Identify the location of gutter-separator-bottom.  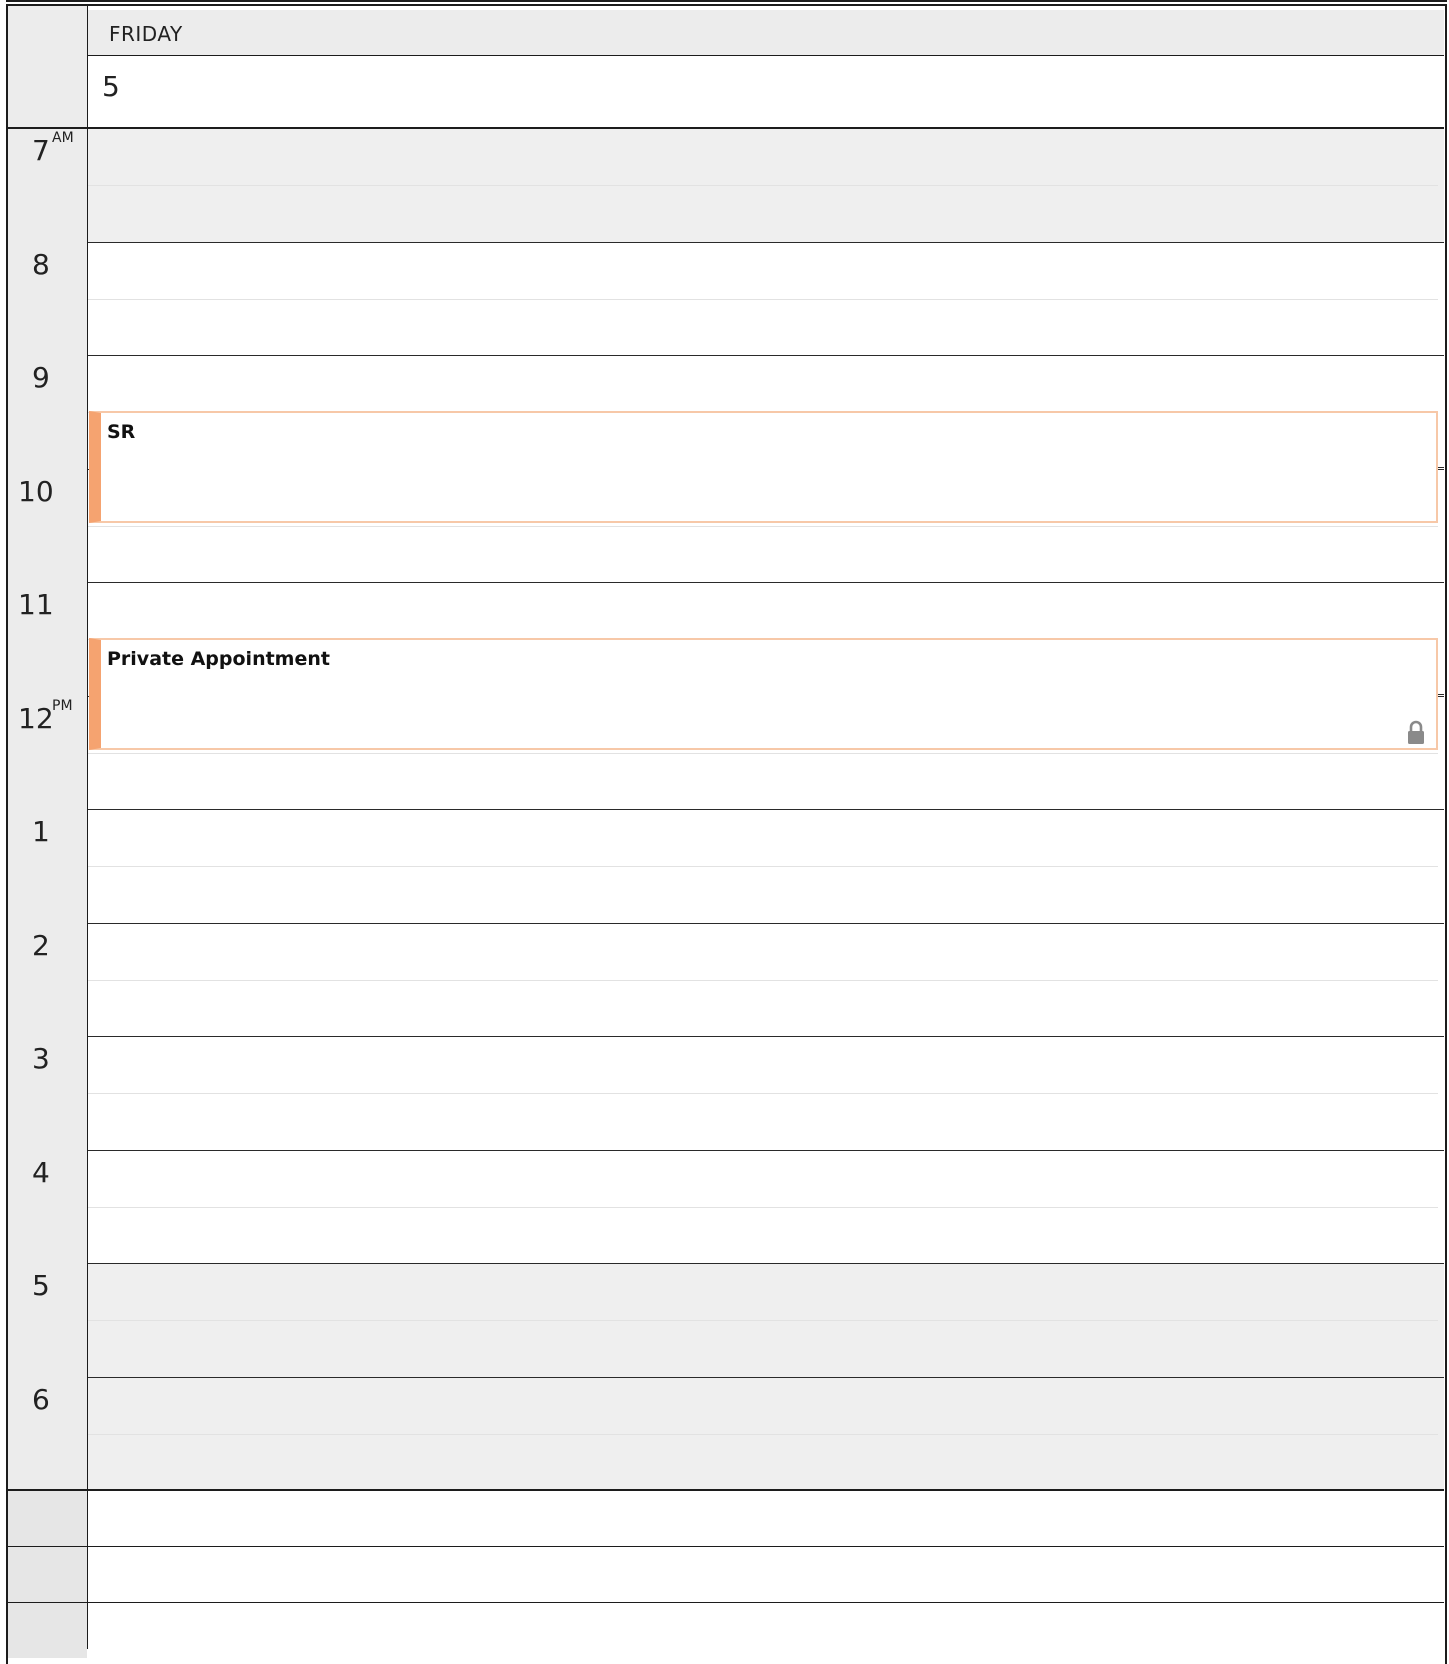
(87, 1570).